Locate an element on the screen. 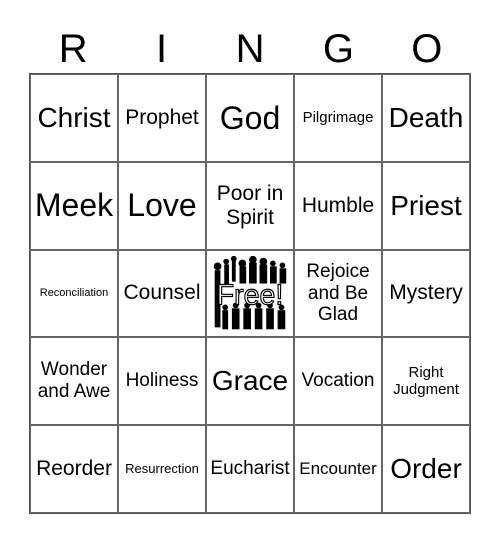  bingo-cell: Reorder is located at coordinates (74, 469).